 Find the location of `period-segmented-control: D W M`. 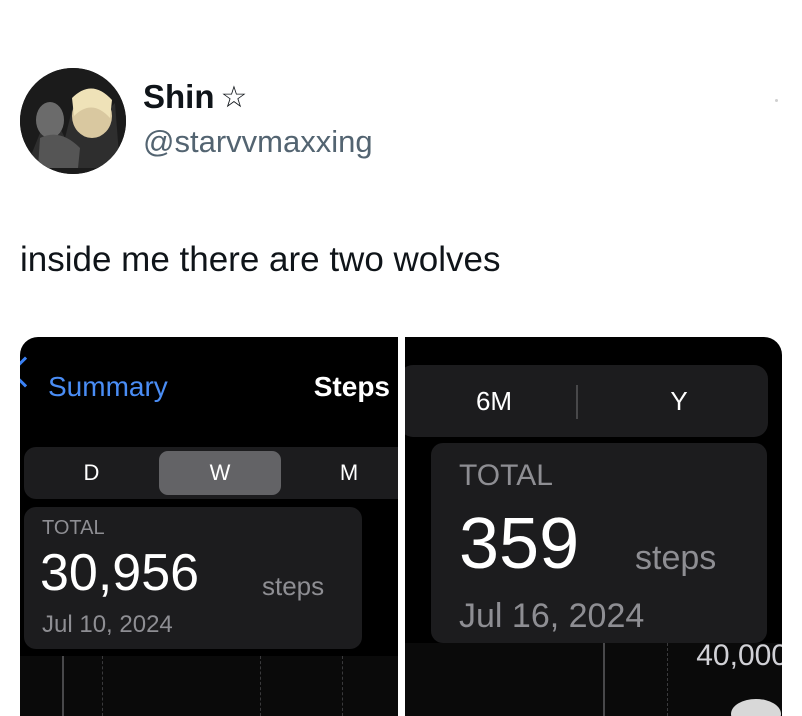

period-segmented-control: D W M is located at coordinates (211, 473).